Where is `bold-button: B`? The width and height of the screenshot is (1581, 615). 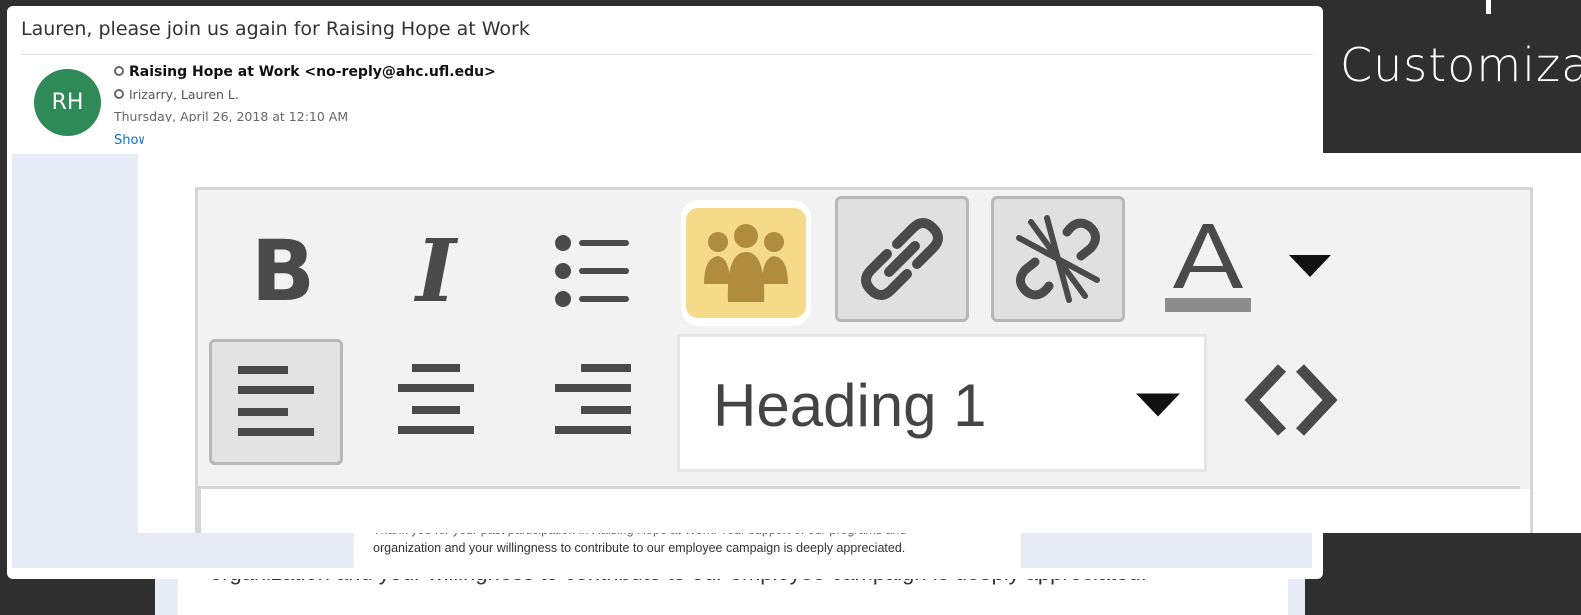 bold-button: B is located at coordinates (283, 271).